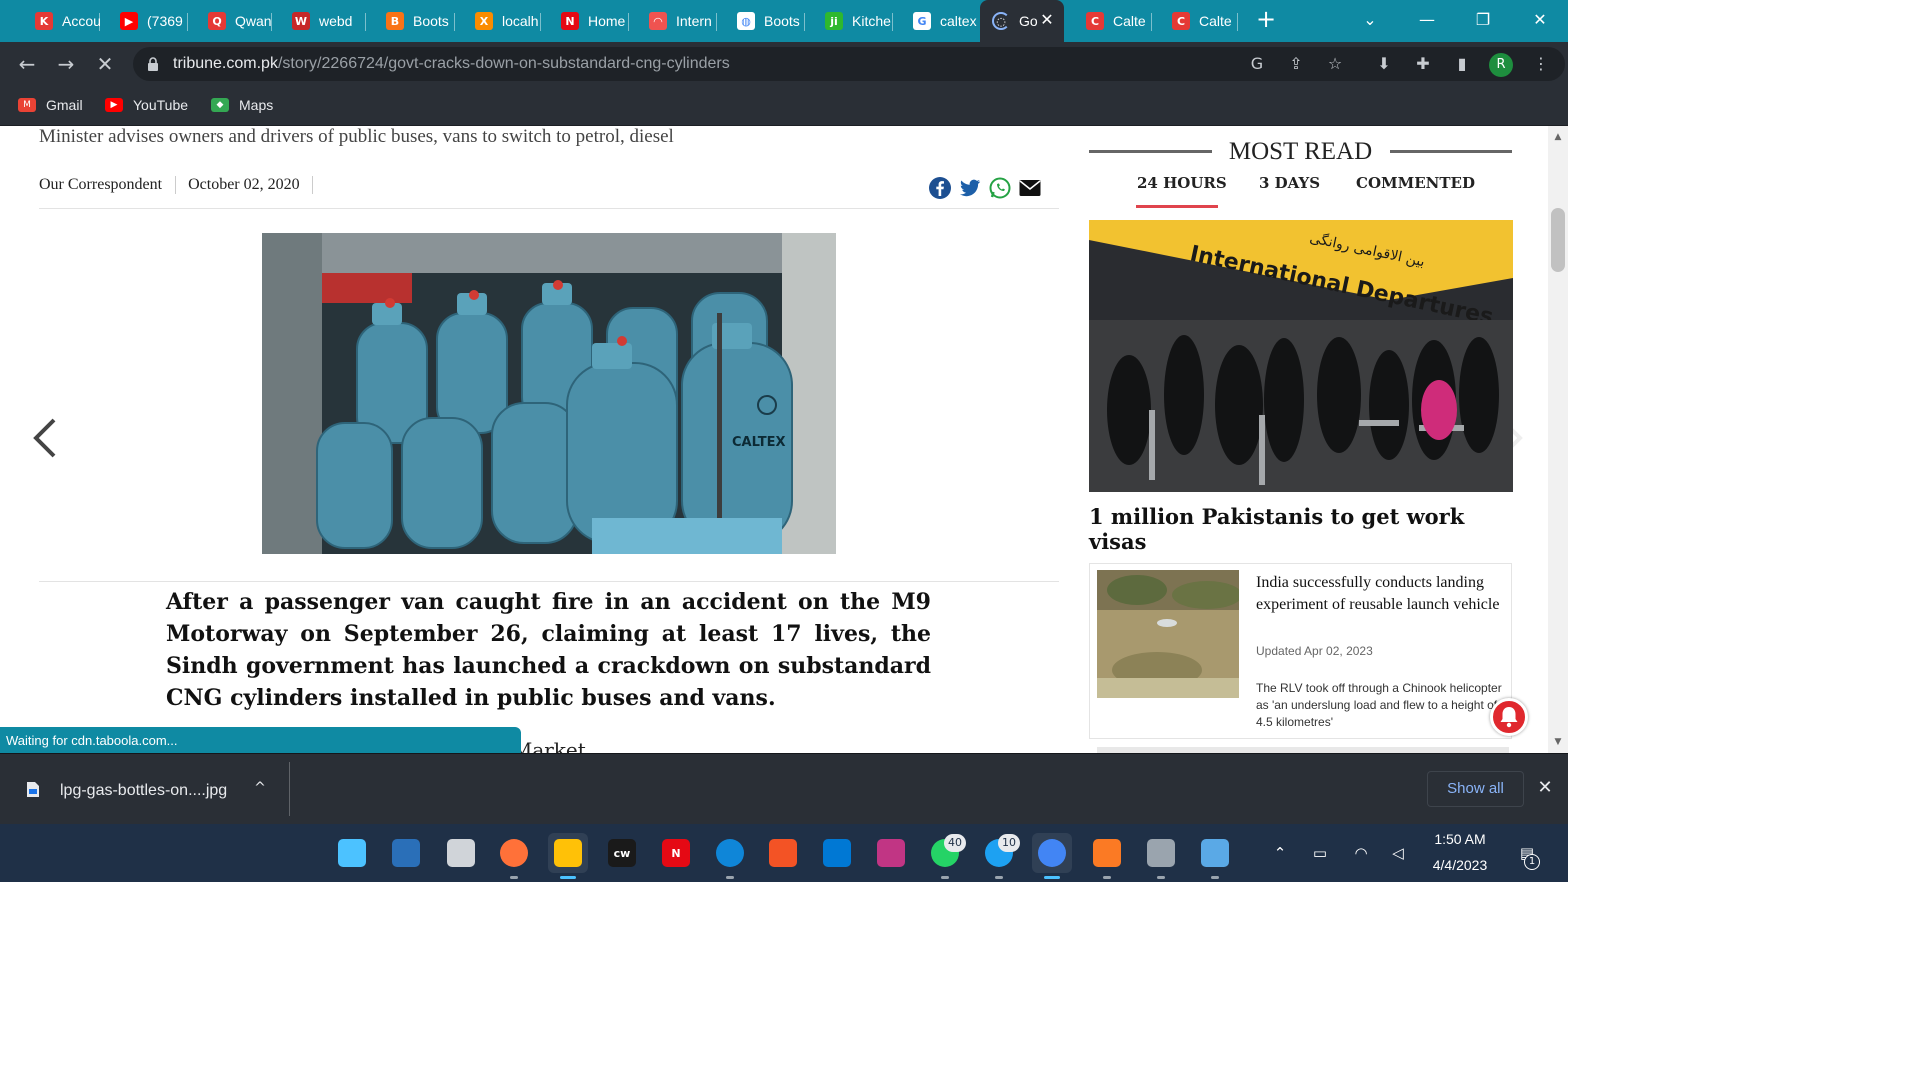 The height and width of the screenshot is (1080, 1920). Describe the element at coordinates (837, 853) in the screenshot. I see `vscode-icon` at that location.